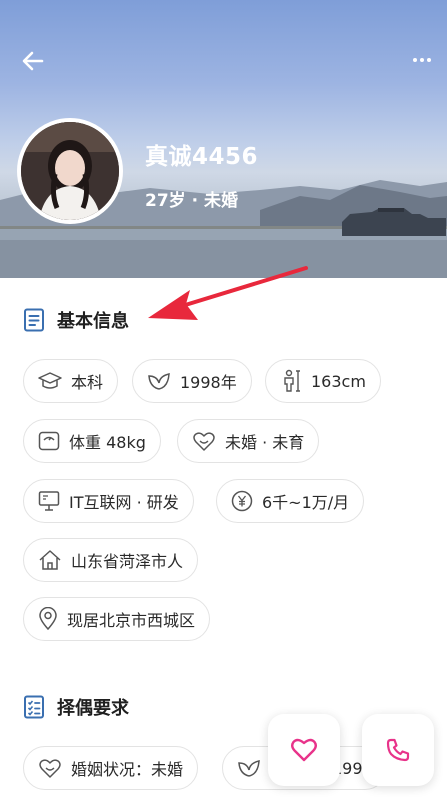  I want to click on tag-birth-year: 1998年, so click(192, 381).